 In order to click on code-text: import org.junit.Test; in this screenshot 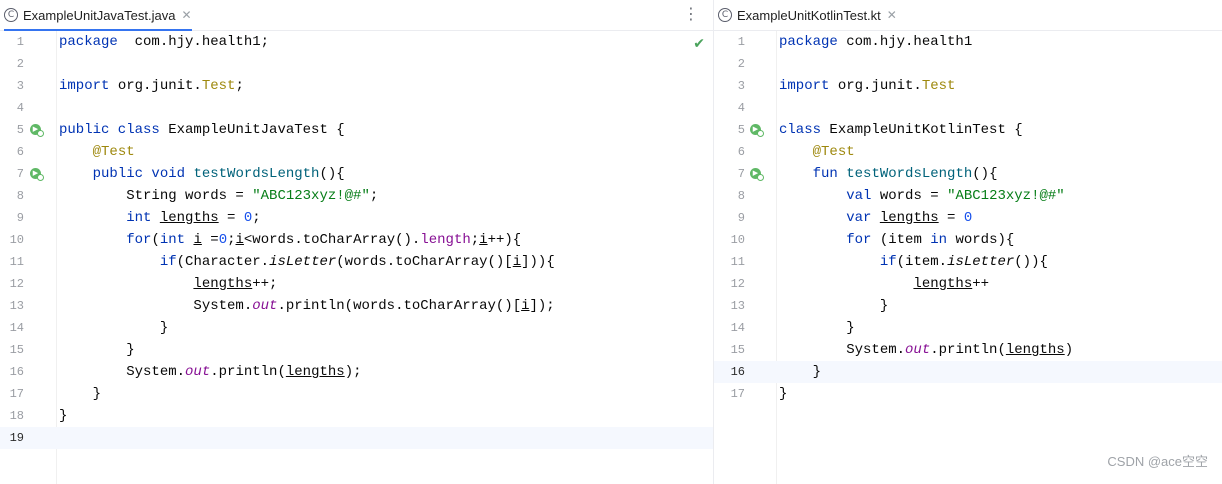, I will do `click(151, 86)`.